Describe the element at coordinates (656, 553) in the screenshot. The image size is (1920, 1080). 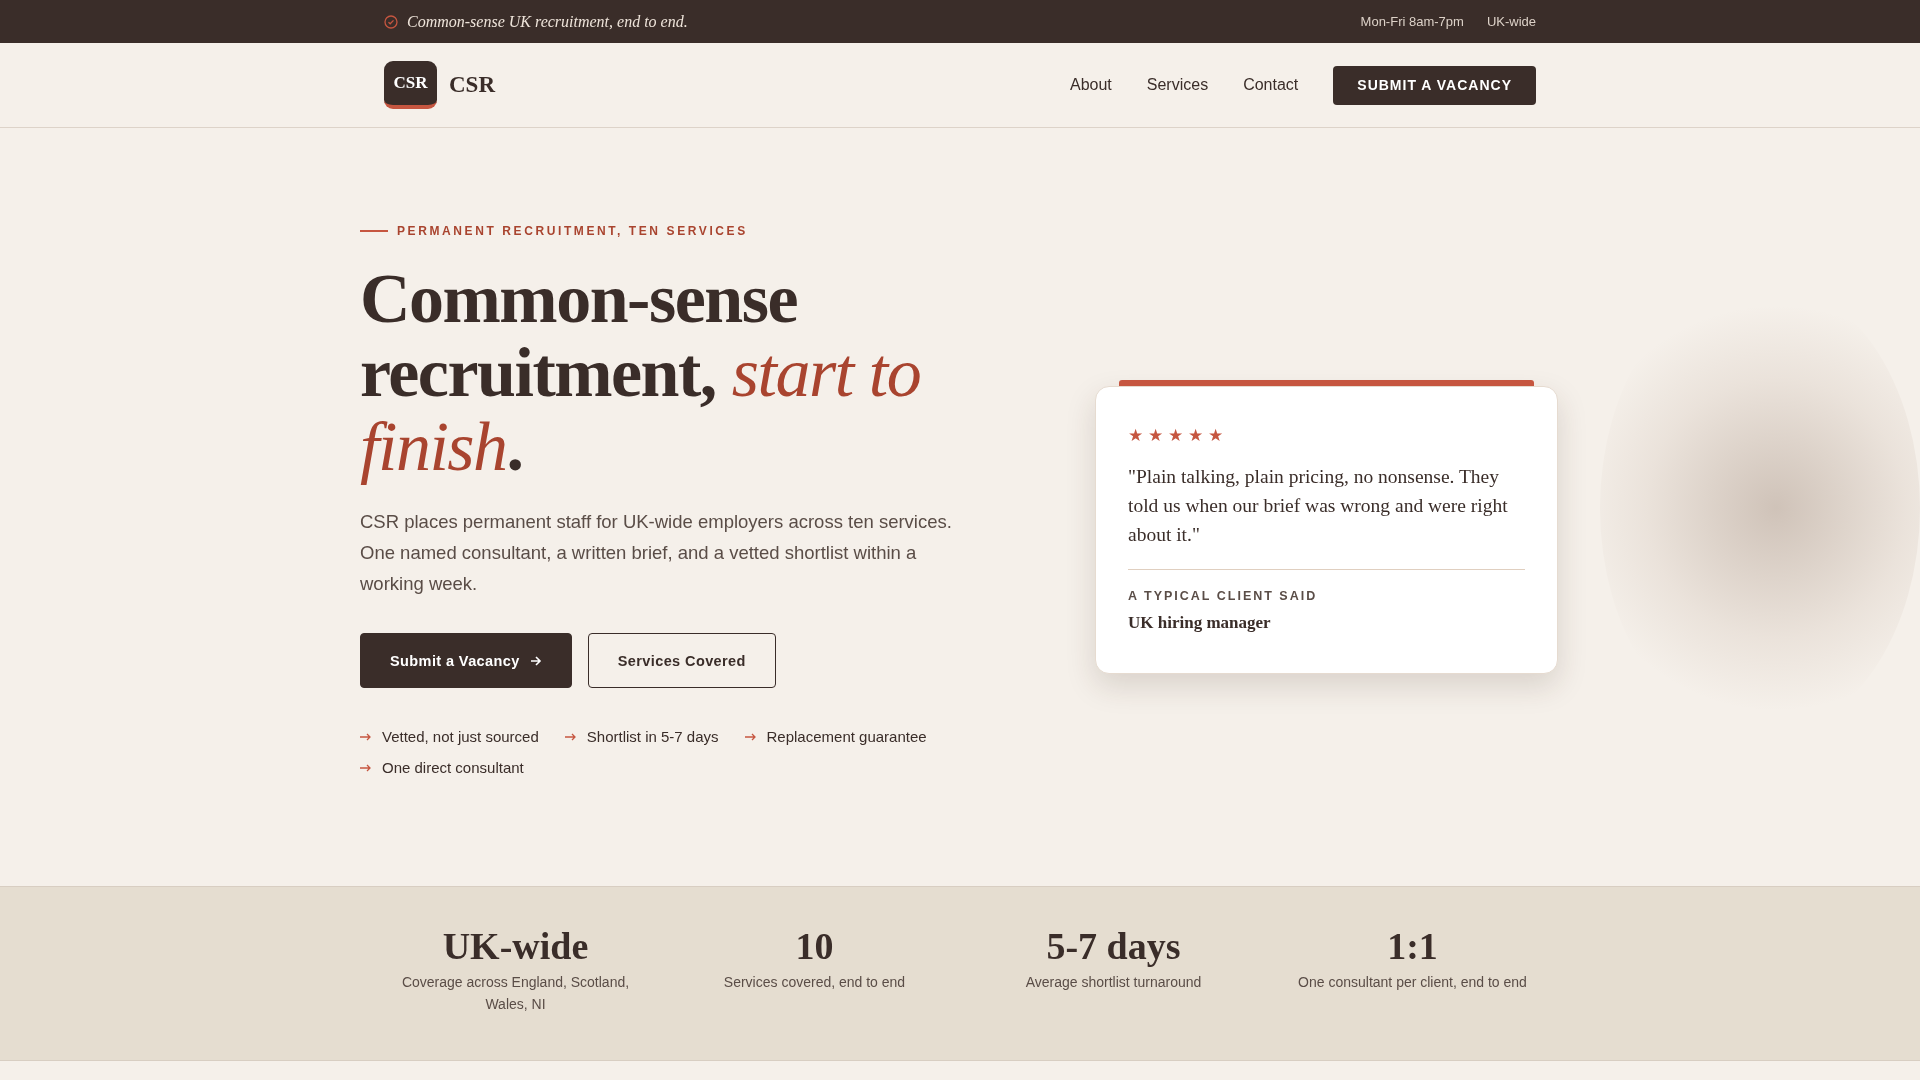
I see `hero-intro: CSR places permanent staff for UK-wide employers across ten services. One named consultant, a written brief, and a vetted shortlist within a working week.` at that location.